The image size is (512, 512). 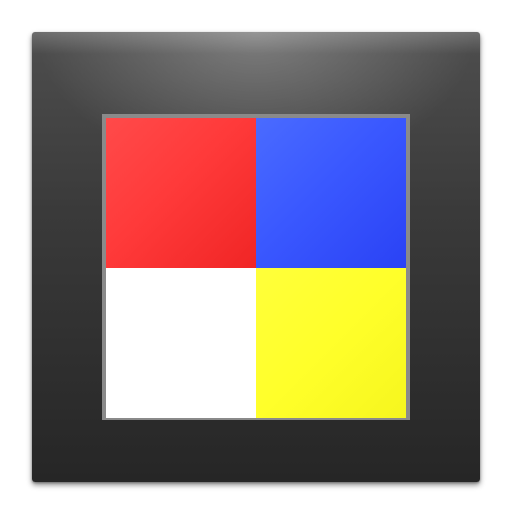 What do you see at coordinates (181, 343) in the screenshot?
I see `white-square` at bounding box center [181, 343].